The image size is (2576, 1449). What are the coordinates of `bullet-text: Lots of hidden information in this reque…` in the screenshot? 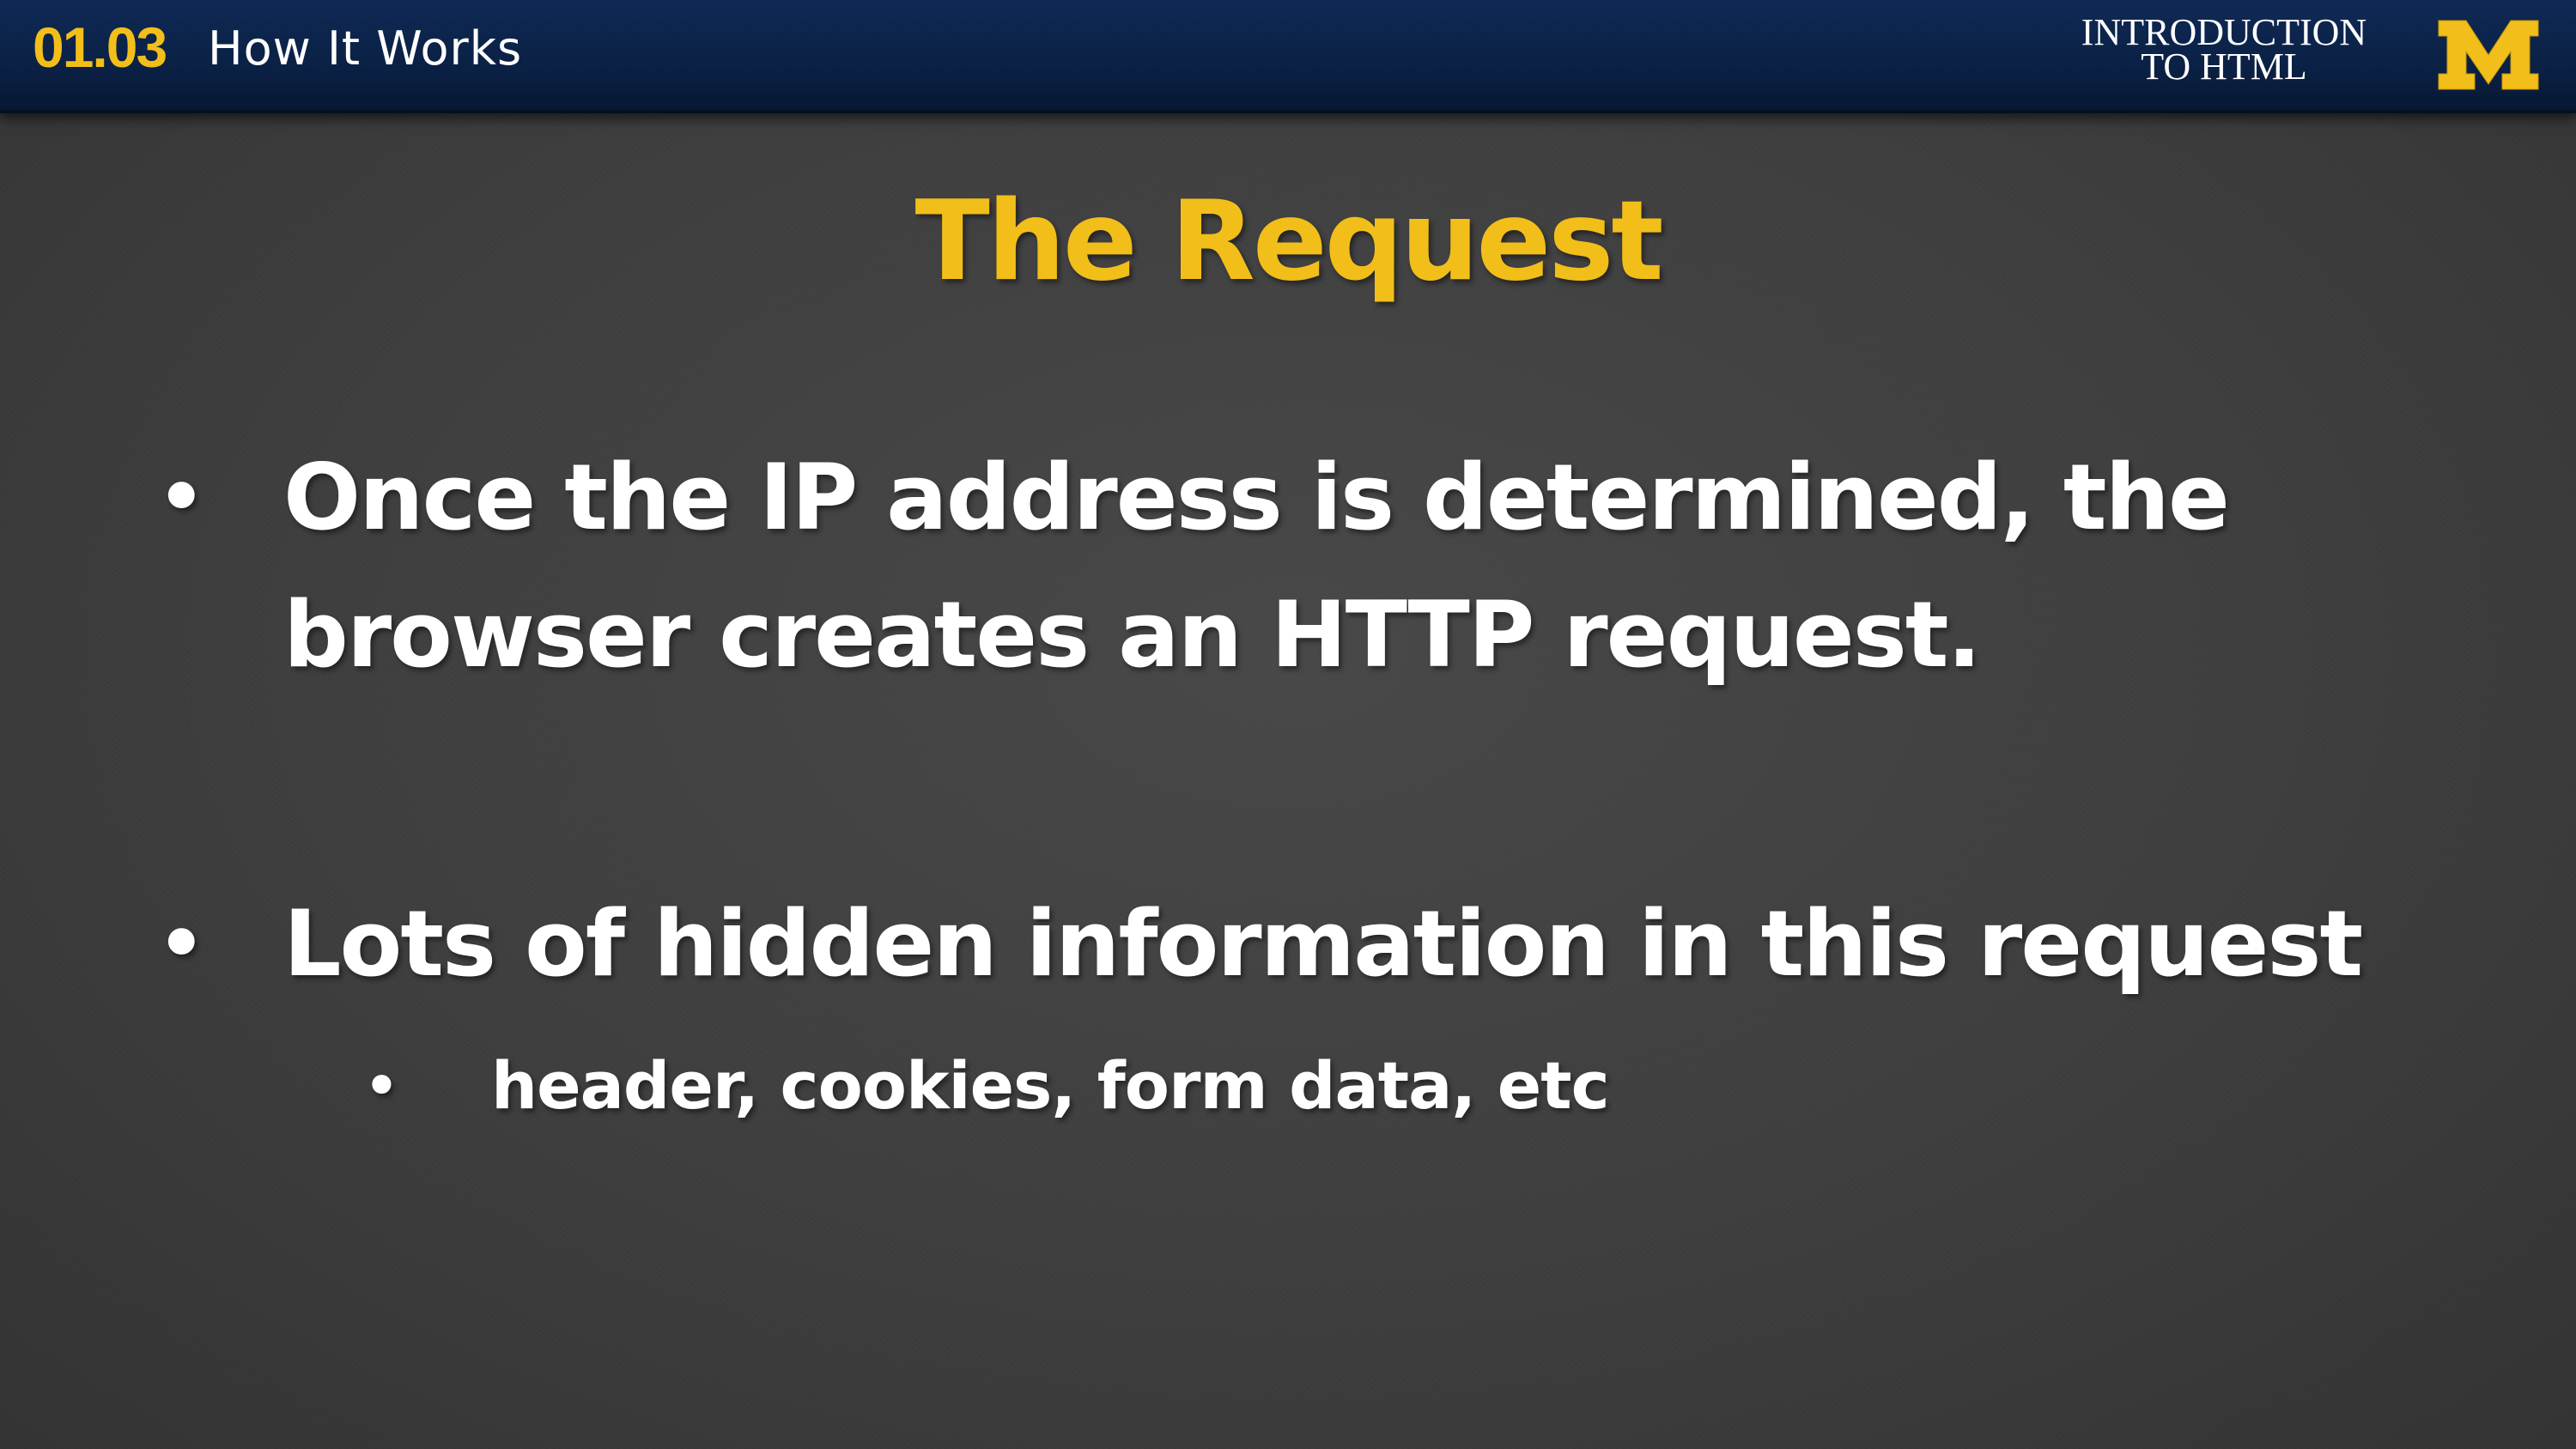 It's located at (1323, 944).